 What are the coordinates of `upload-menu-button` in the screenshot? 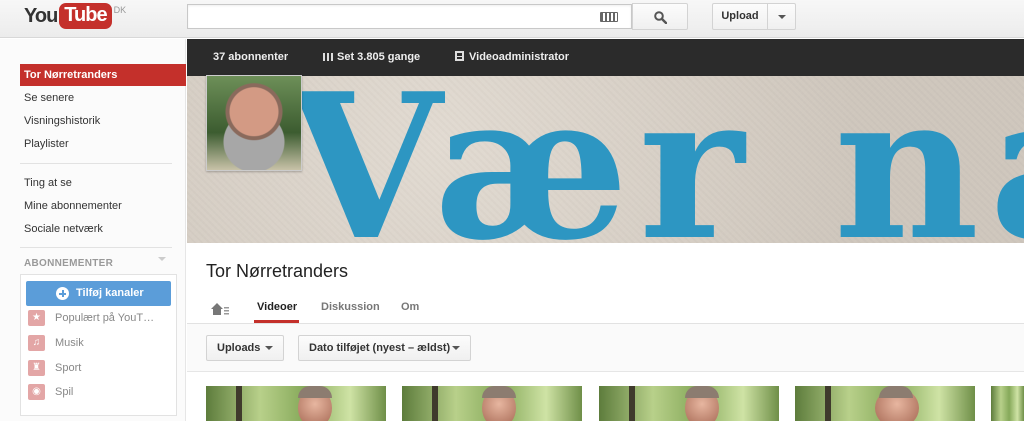 It's located at (781, 16).